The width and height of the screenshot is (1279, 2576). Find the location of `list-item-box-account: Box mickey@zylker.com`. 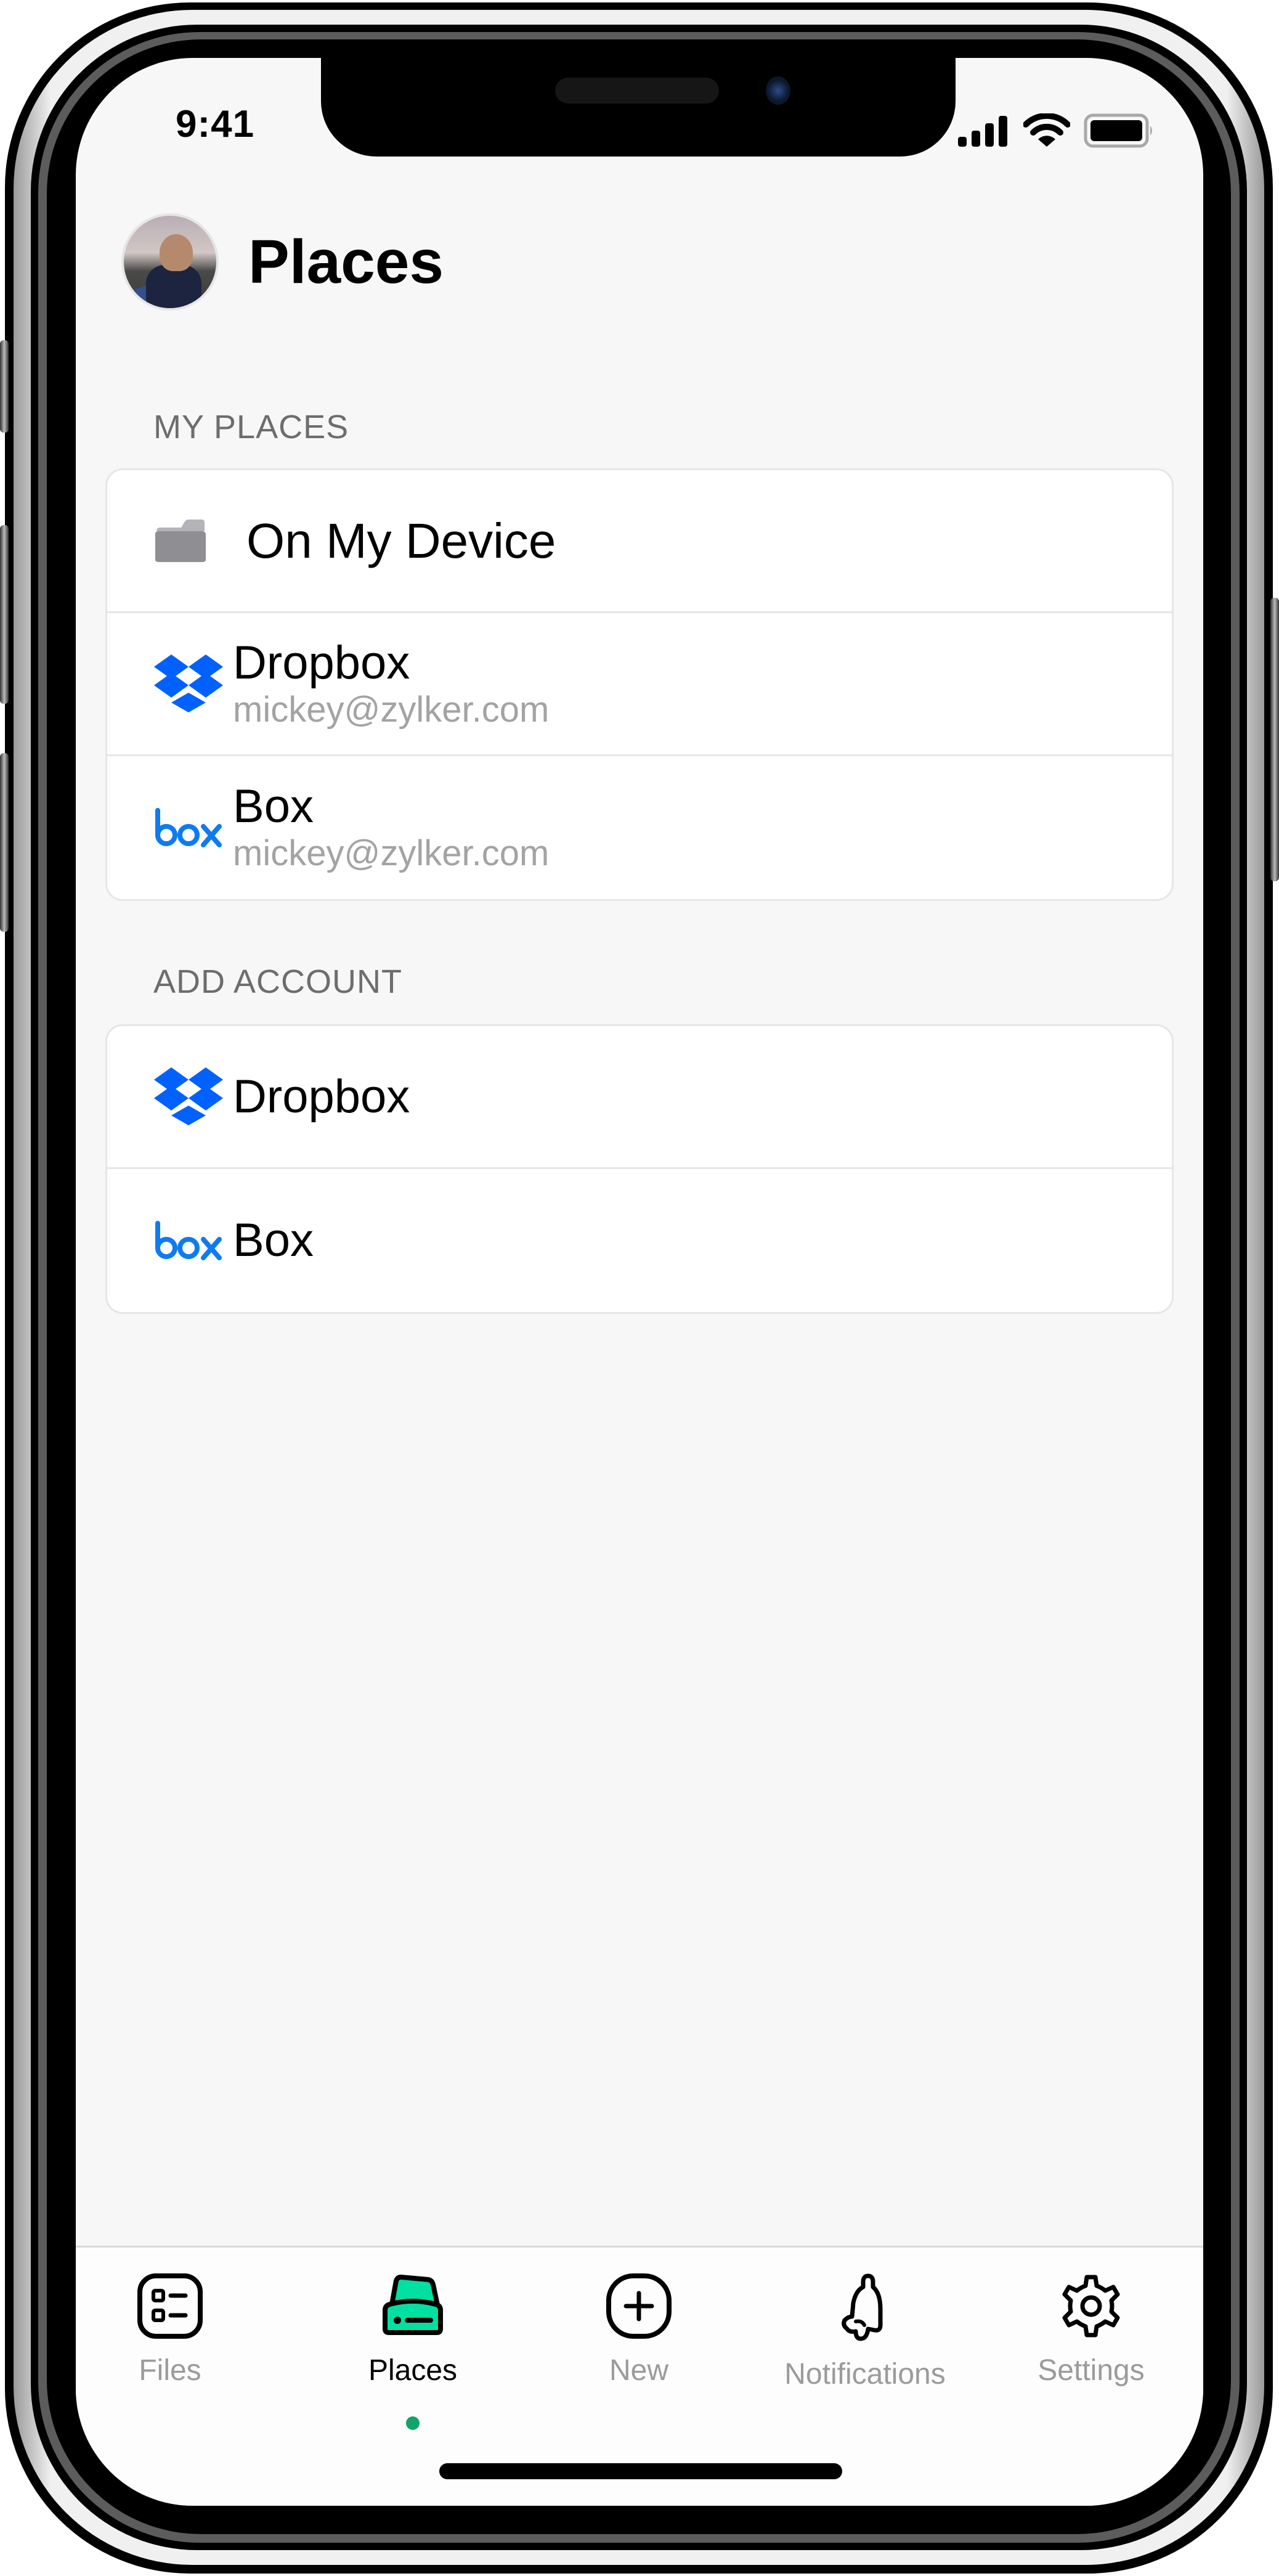

list-item-box-account: Box mickey@zylker.com is located at coordinates (639, 827).